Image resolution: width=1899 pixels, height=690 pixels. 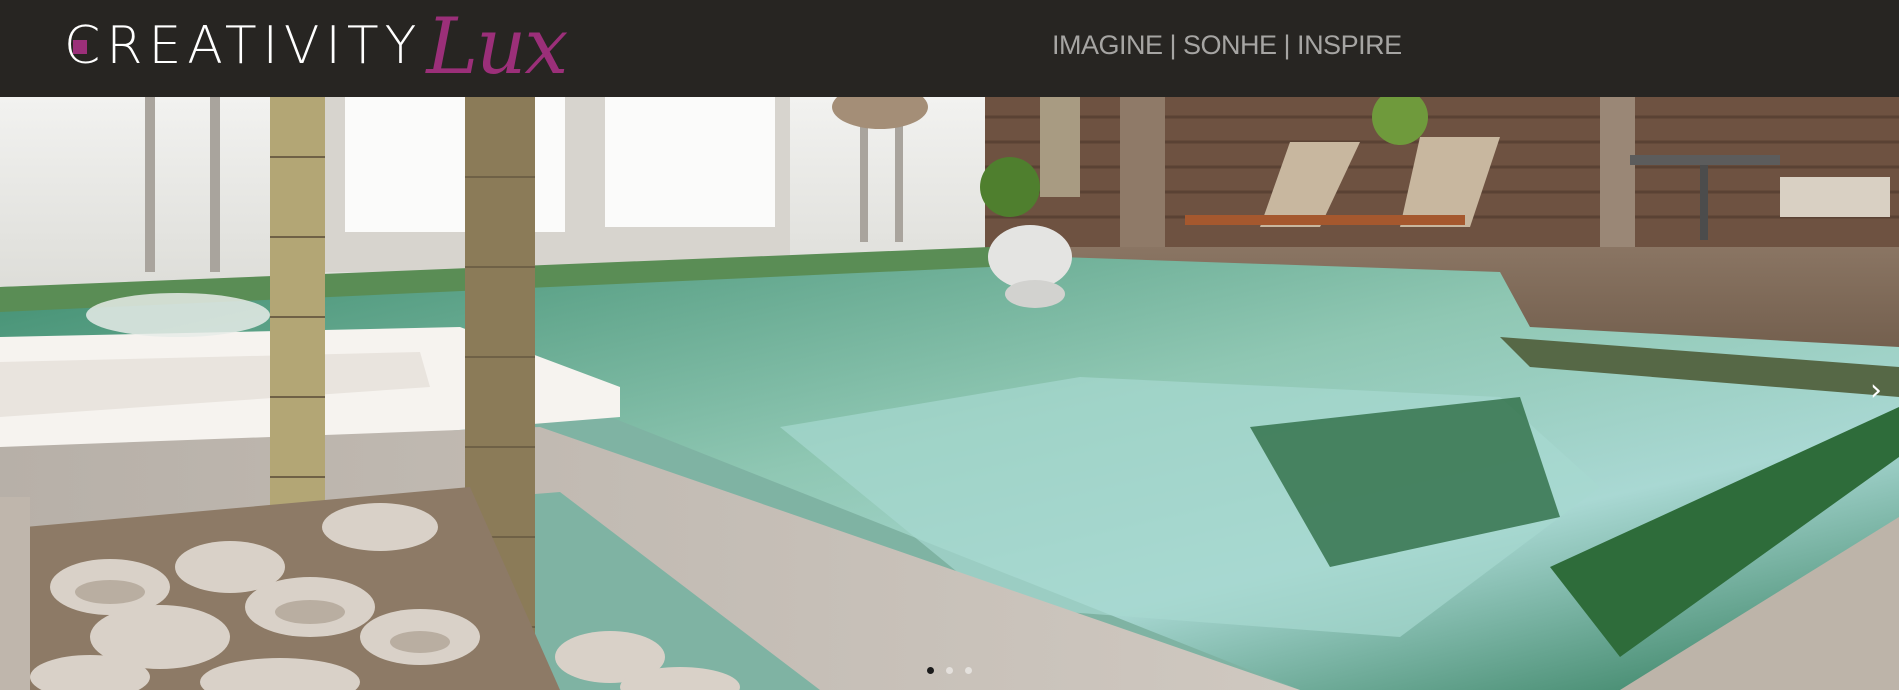 I want to click on logo-first-letter: C, so click(x=85, y=46).